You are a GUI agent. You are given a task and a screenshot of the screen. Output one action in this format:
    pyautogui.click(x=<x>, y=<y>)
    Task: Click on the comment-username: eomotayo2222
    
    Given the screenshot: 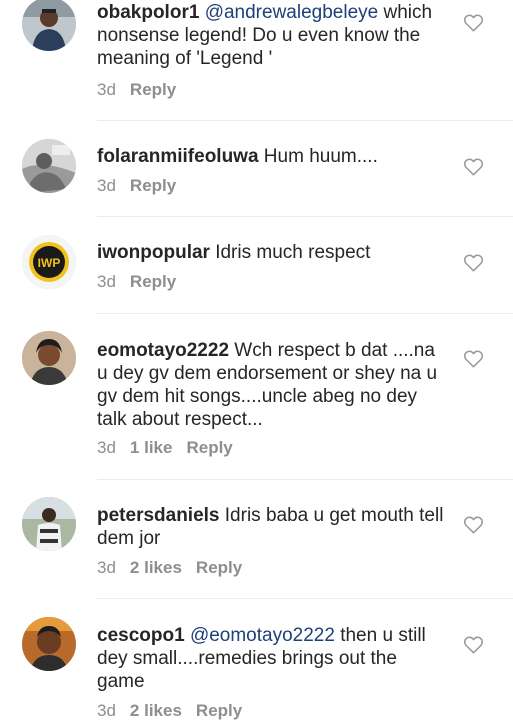 What is the action you would take?
    pyautogui.click(x=163, y=350)
    